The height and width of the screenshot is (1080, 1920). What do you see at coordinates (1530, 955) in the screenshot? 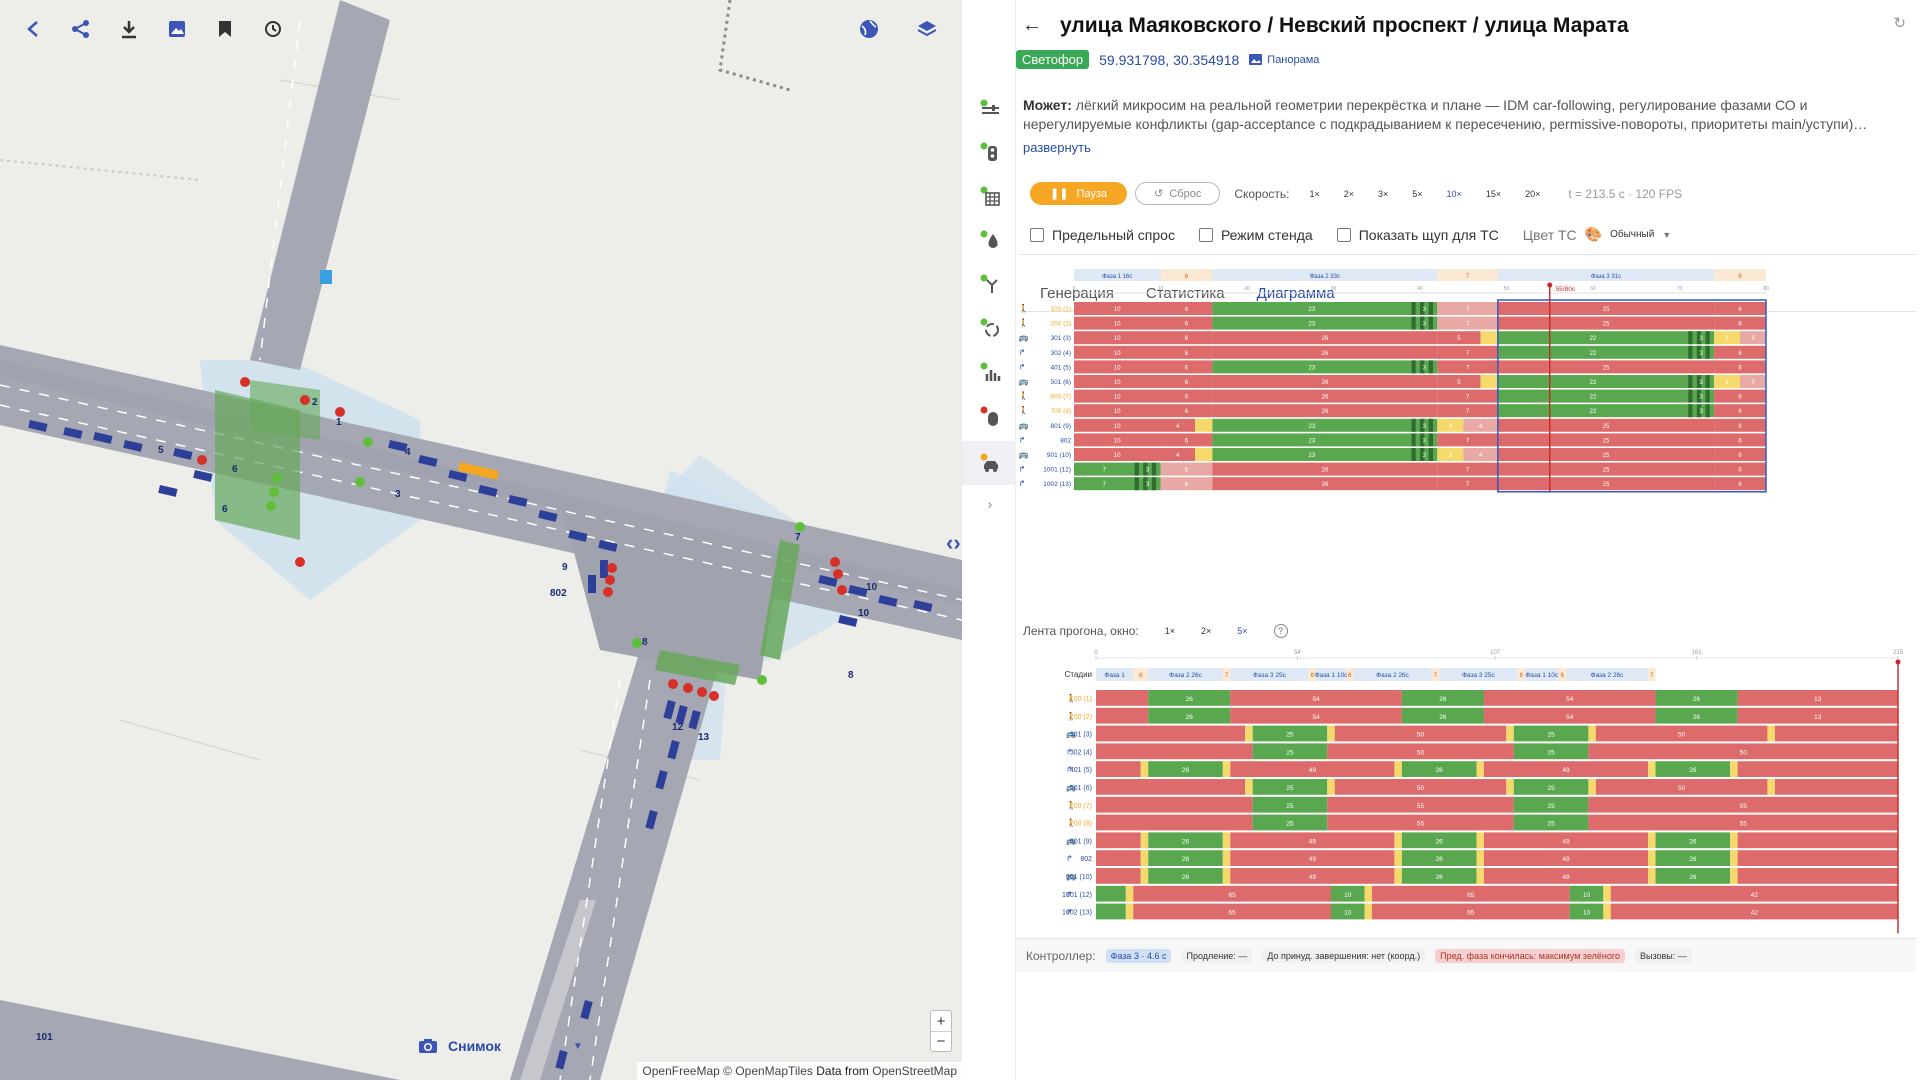
I see `prev-phase-pill: Пред. фаза кончилась: максимум зелёного` at bounding box center [1530, 955].